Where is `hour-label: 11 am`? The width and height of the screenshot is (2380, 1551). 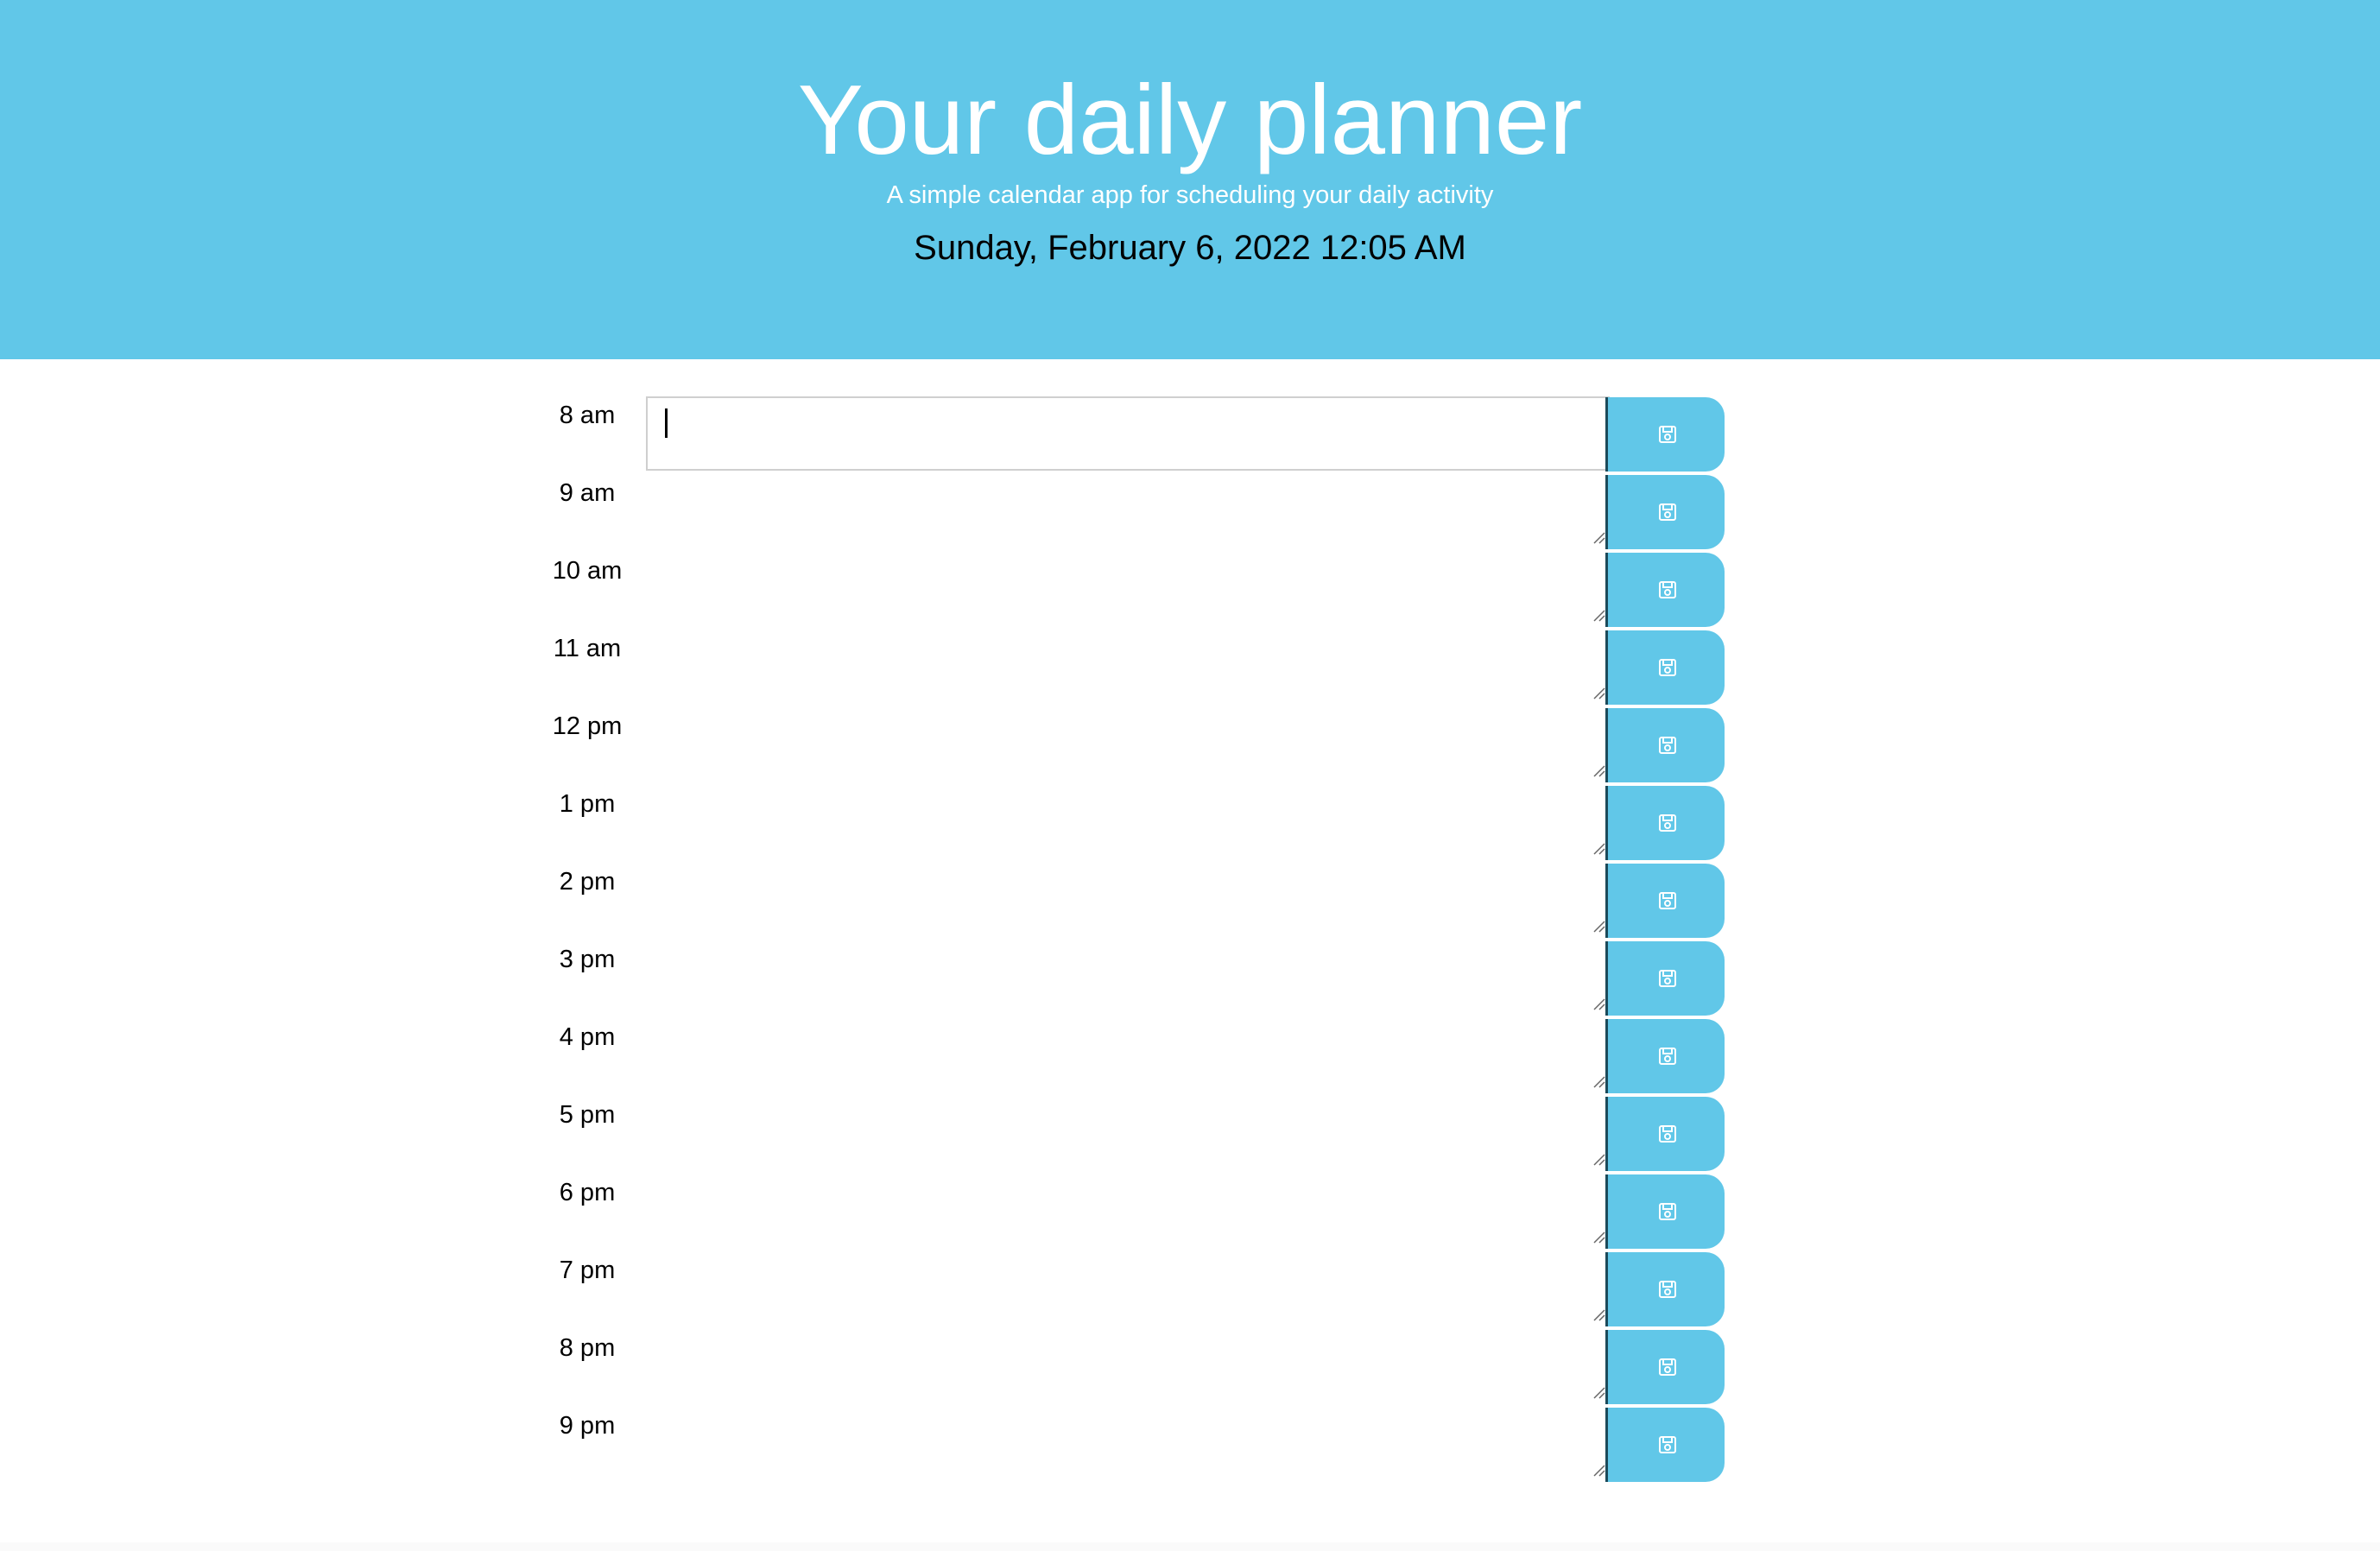
hour-label: 11 am is located at coordinates (587, 648).